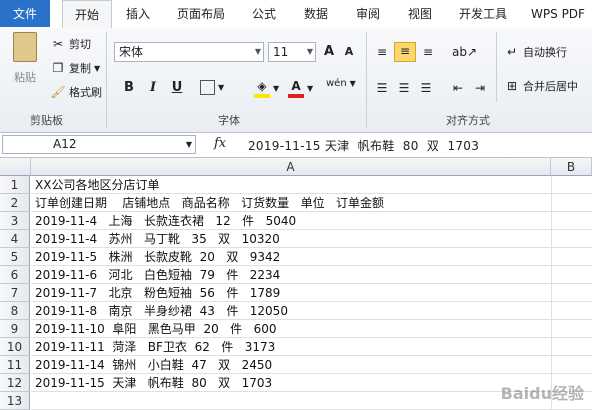 This screenshot has width=592, height=410. Describe the element at coordinates (291, 203) in the screenshot. I see `cell-a2: 订单创建日期 店铺地点 商品名称 订货数量 单位 订单金额` at that location.